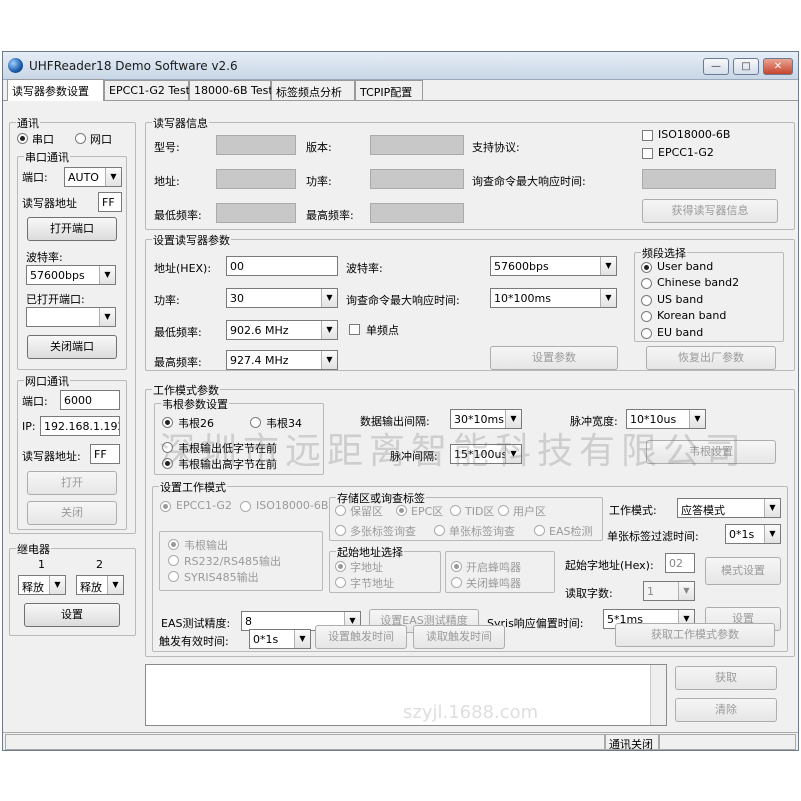 The height and width of the screenshot is (801, 801). Describe the element at coordinates (284, 423) in the screenshot. I see `wg34-label: 韦根34` at that location.